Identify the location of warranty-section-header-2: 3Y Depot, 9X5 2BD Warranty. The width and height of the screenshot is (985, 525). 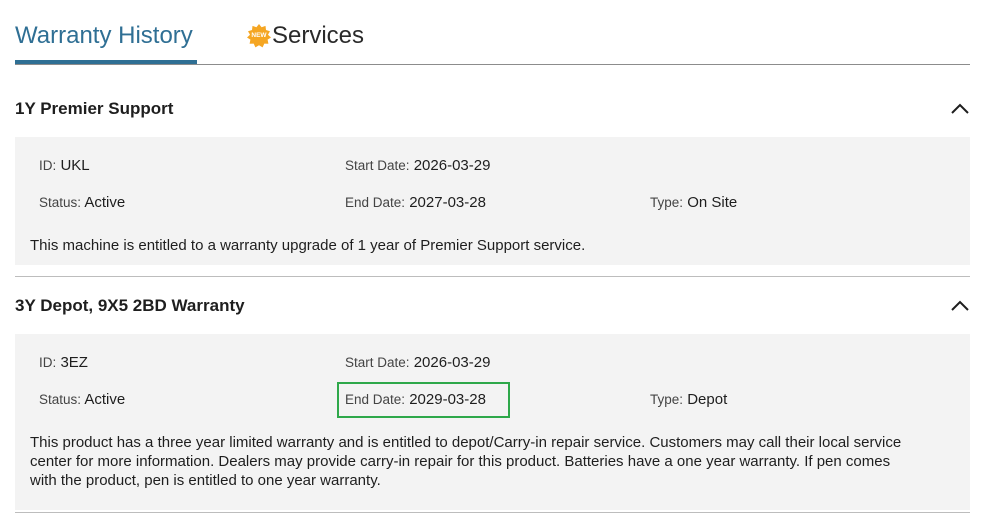
(492, 307).